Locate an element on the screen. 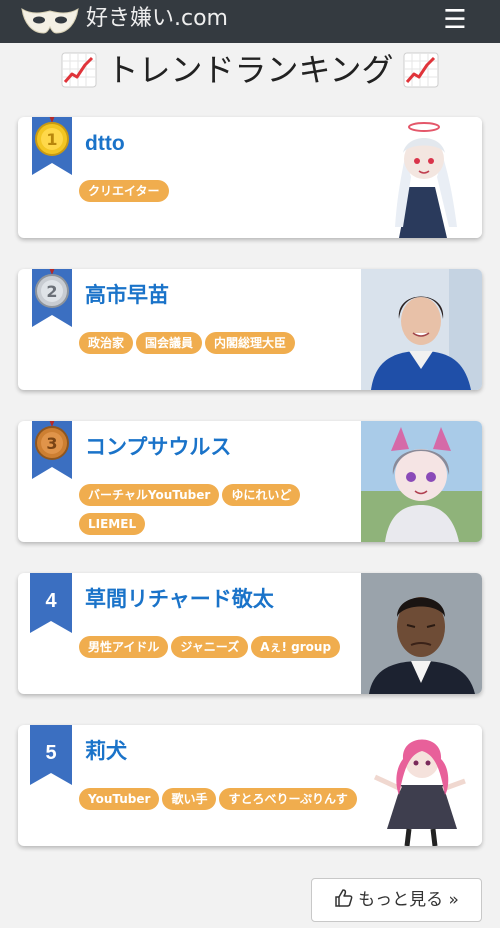 This screenshot has width=500, height=928. category-tag: YouTuber is located at coordinates (119, 799).